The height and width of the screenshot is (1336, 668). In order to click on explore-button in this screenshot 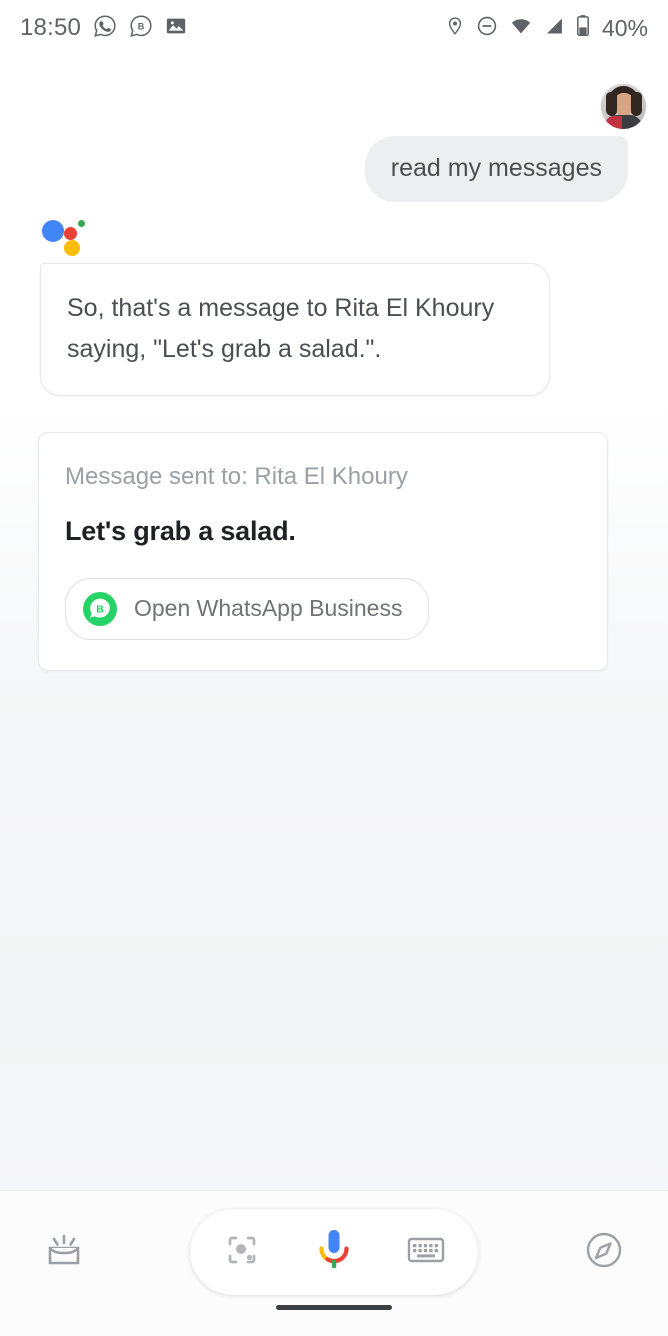, I will do `click(604, 1252)`.